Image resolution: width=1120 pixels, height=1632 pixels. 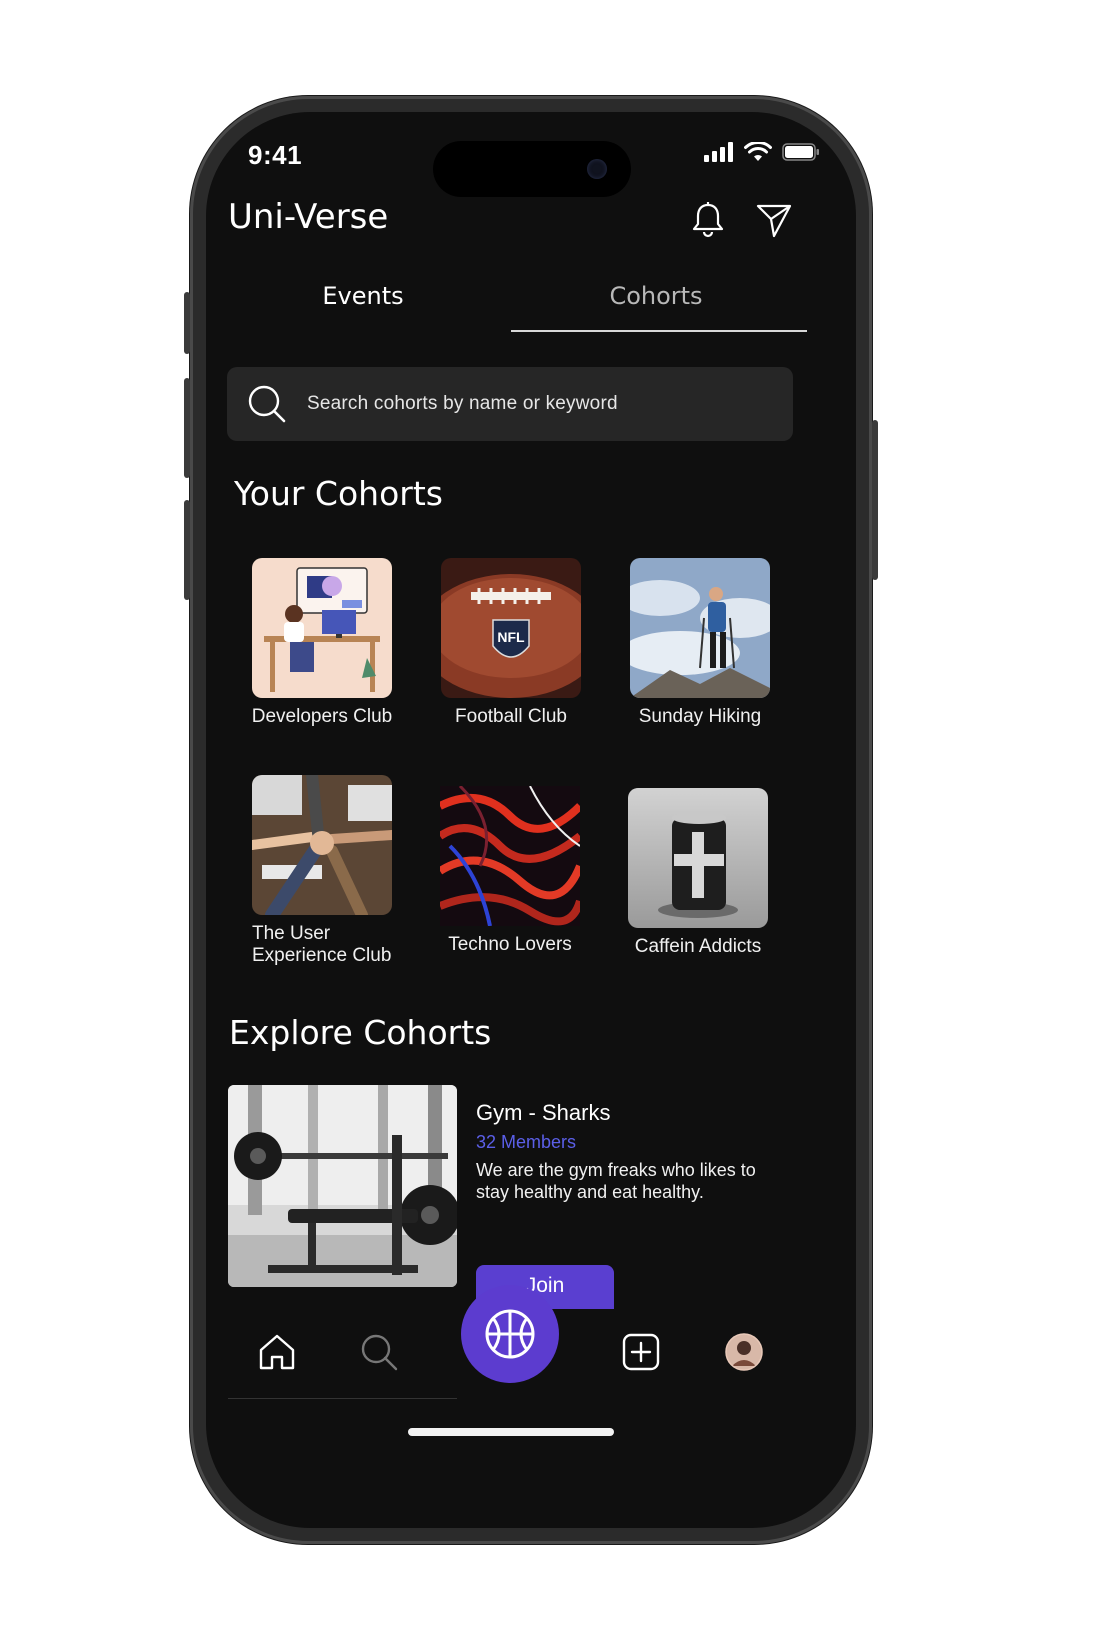 I want to click on home-indicator, so click(x=511, y=1432).